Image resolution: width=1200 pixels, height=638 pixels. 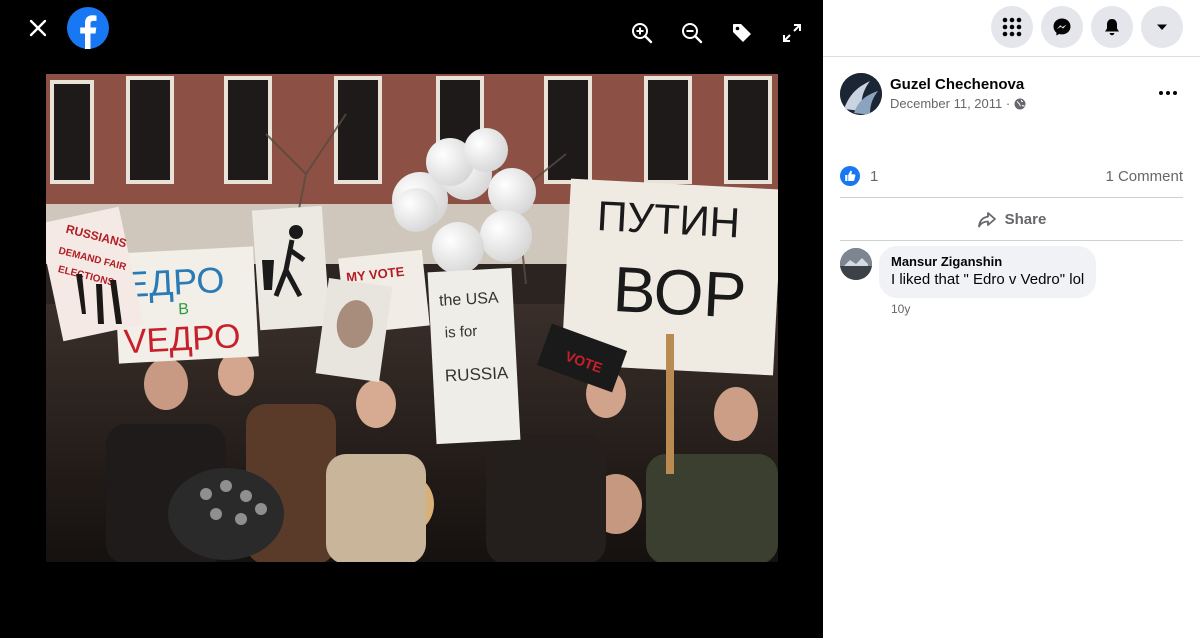 I want to click on close-button, so click(x=38, y=28).